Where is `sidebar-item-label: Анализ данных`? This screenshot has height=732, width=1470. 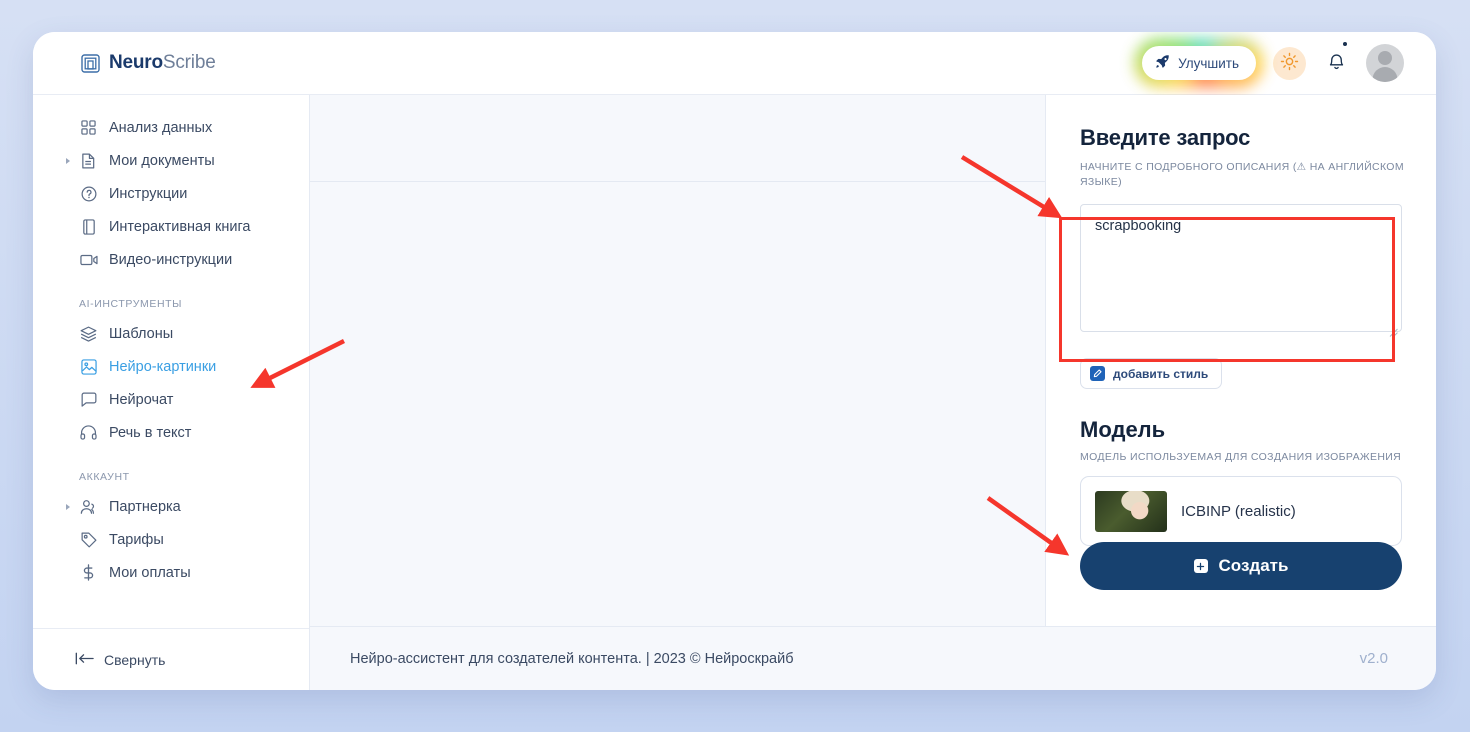 sidebar-item-label: Анализ данных is located at coordinates (161, 127).